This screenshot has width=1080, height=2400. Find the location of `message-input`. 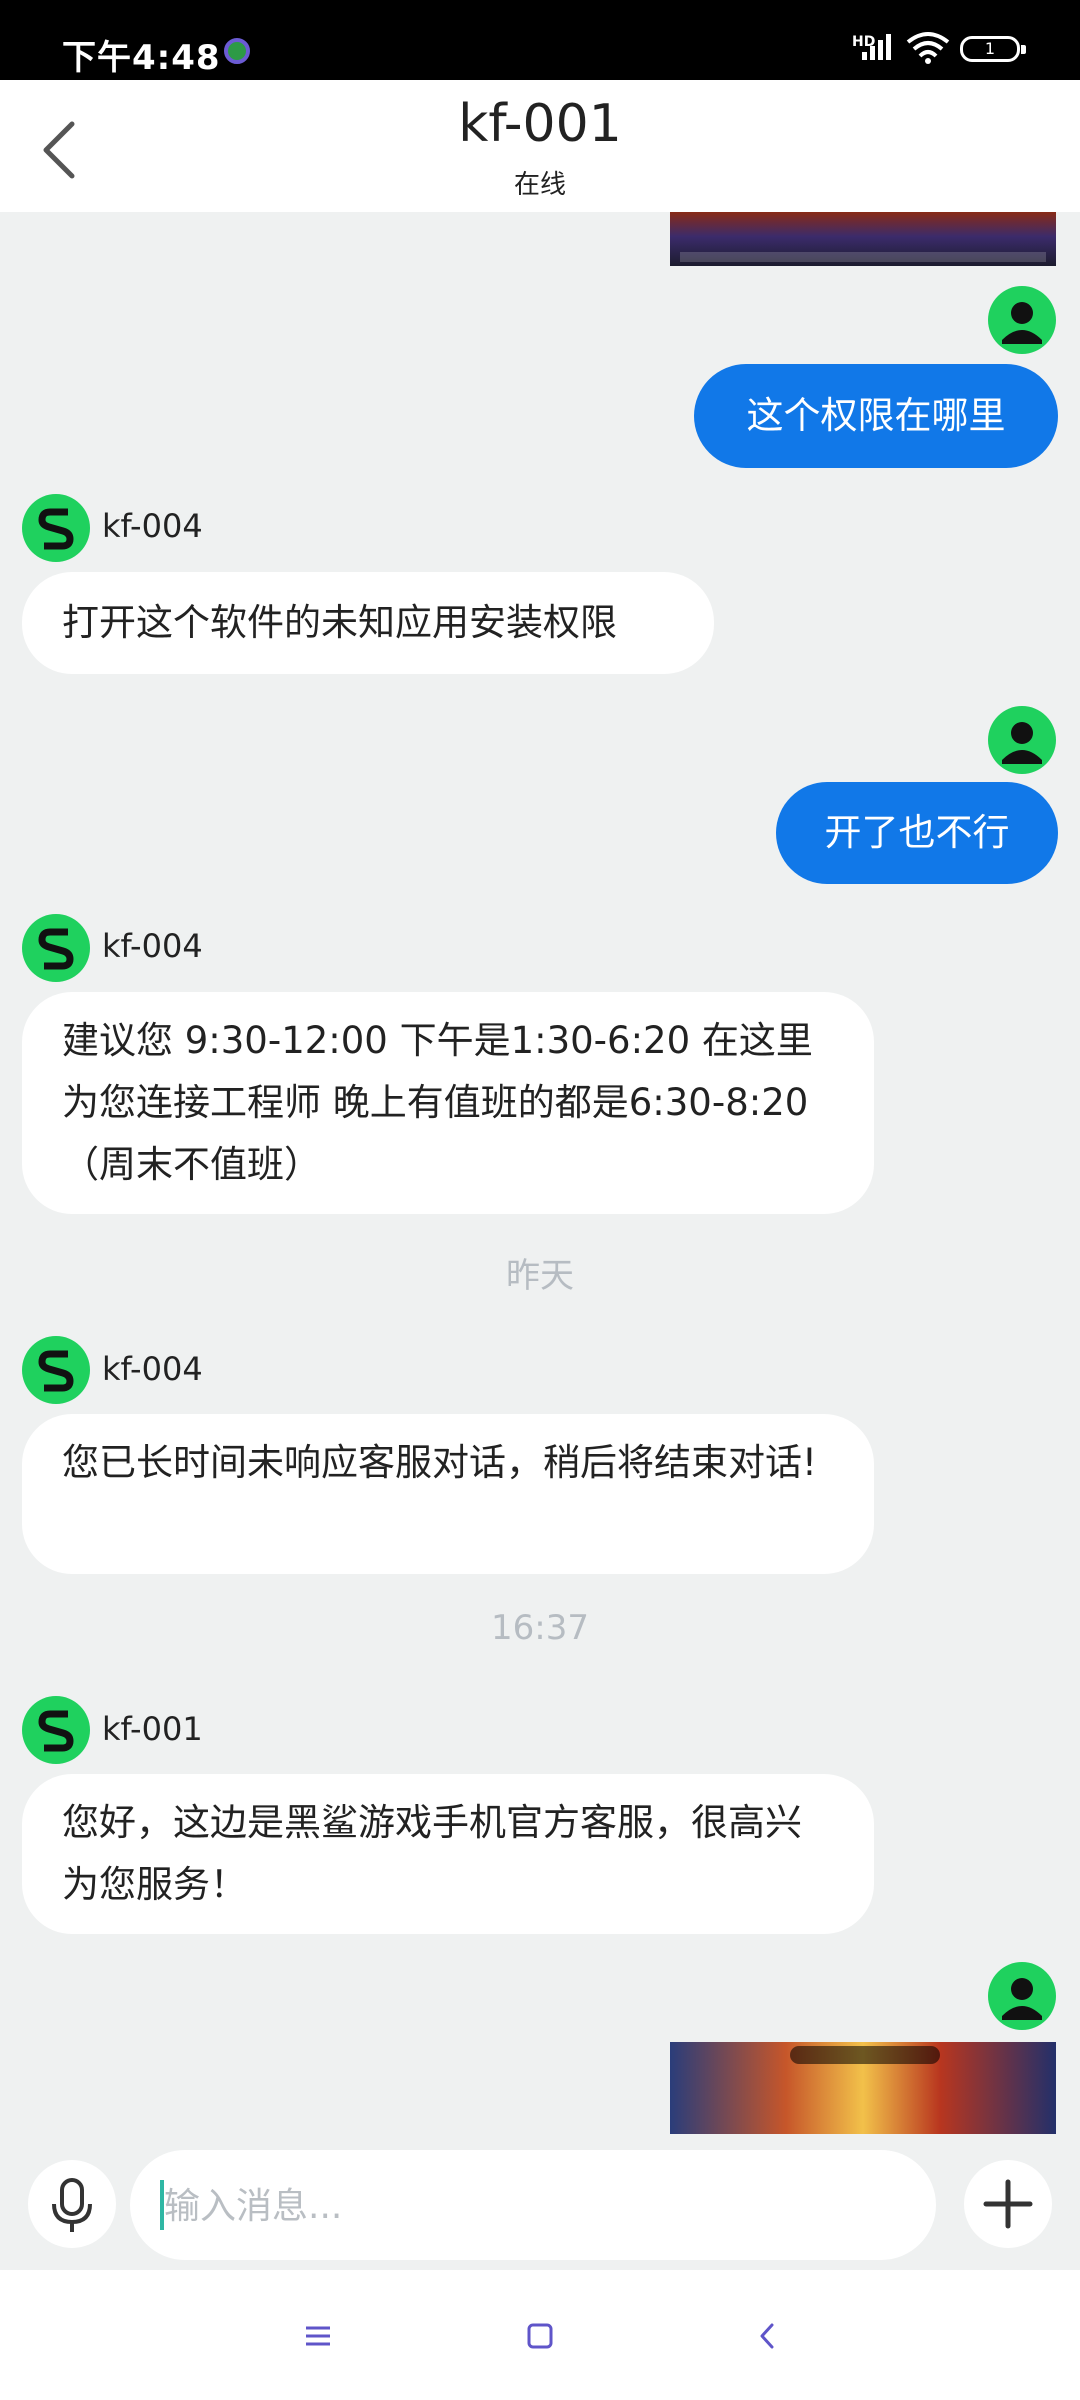

message-input is located at coordinates (494, 2206).